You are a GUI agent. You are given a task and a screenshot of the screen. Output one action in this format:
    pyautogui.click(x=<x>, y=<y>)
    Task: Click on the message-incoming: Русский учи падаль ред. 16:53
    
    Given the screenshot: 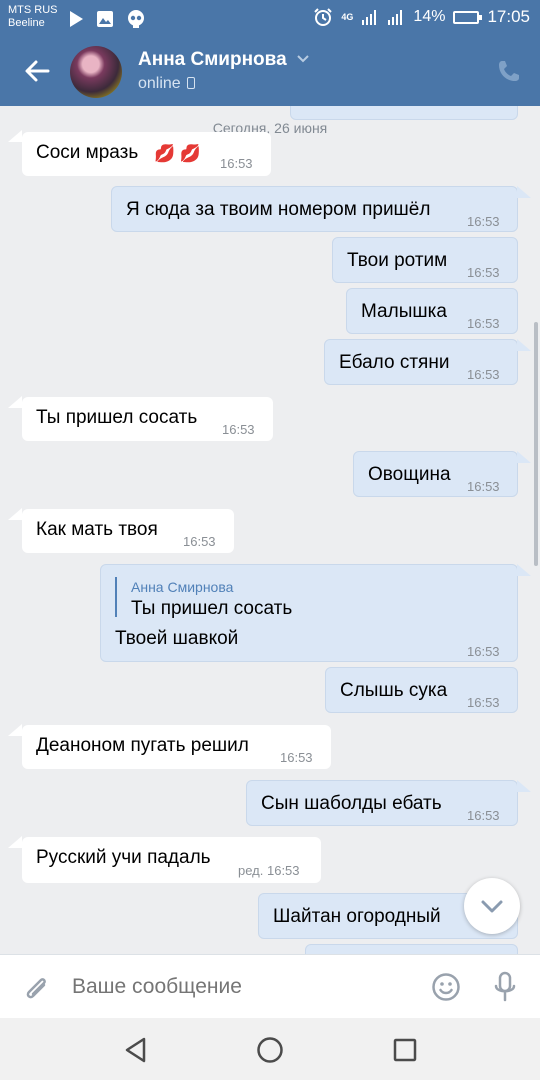 What is the action you would take?
    pyautogui.click(x=171, y=860)
    